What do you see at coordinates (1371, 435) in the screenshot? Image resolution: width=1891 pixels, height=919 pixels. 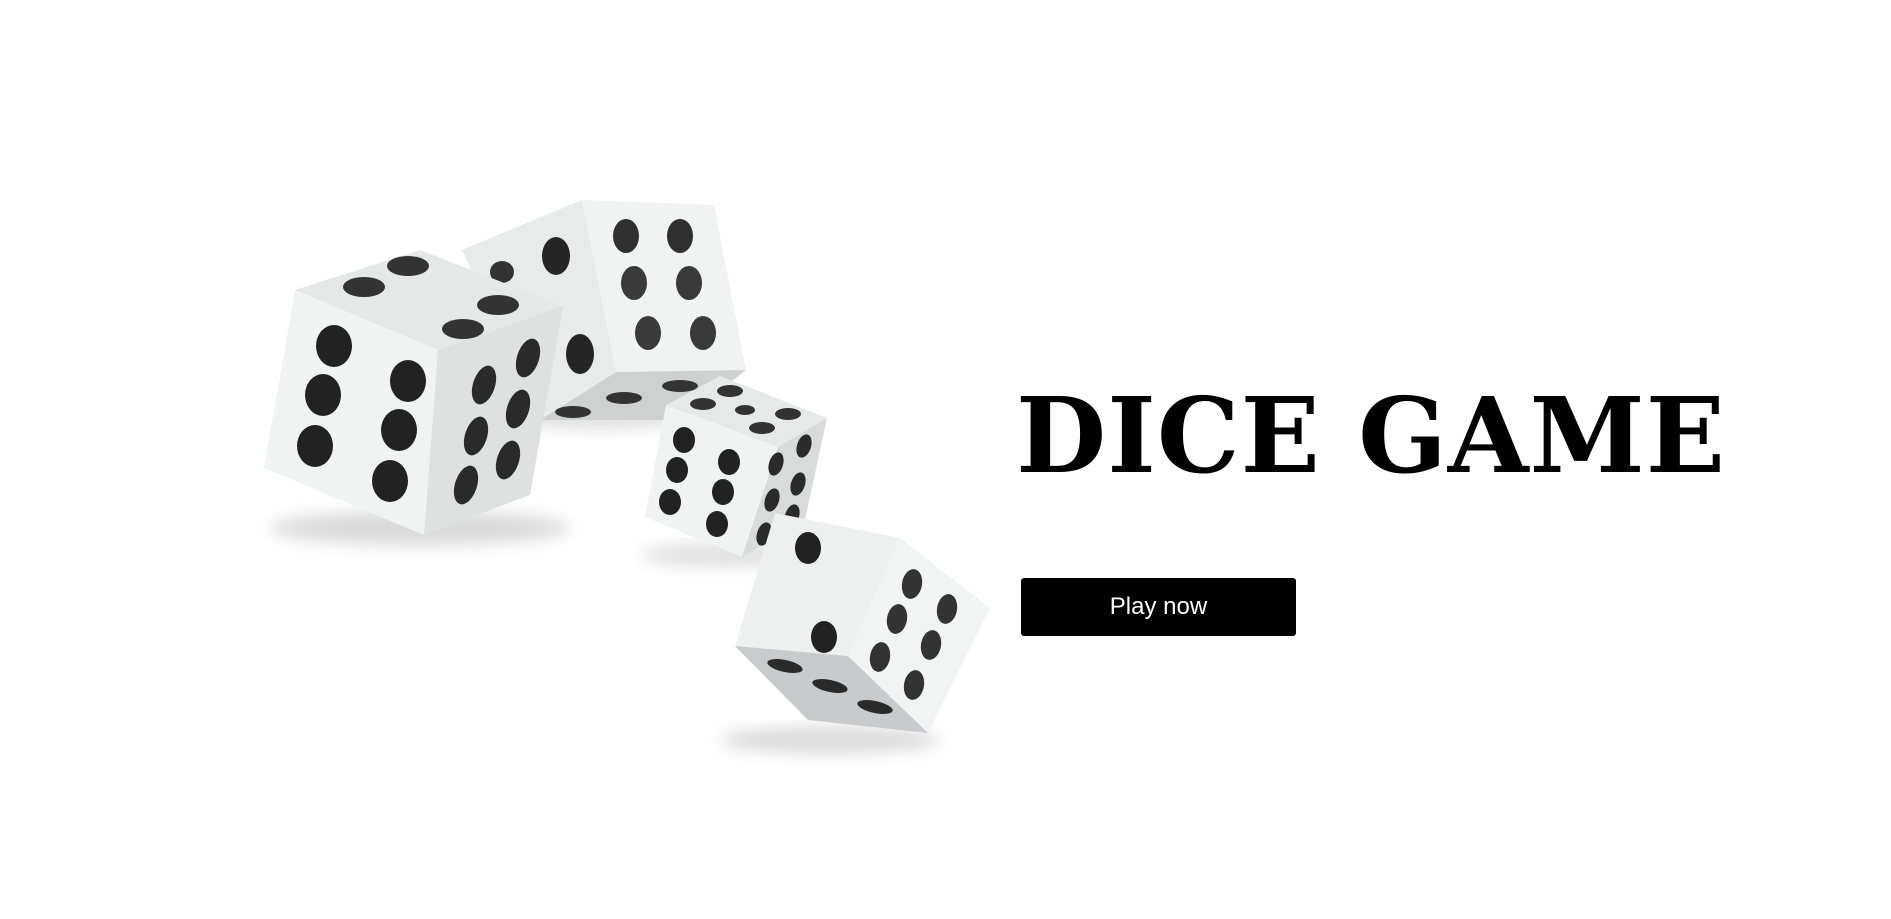 I see `page-title: DICE GAME` at bounding box center [1371, 435].